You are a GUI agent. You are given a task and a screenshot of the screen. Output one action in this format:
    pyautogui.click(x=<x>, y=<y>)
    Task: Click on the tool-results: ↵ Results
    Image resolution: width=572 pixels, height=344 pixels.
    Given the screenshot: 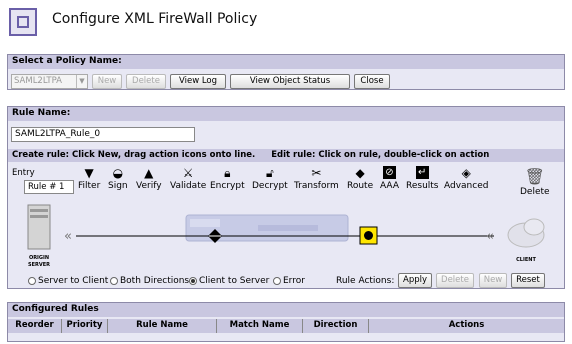 What is the action you would take?
    pyautogui.click(x=422, y=178)
    